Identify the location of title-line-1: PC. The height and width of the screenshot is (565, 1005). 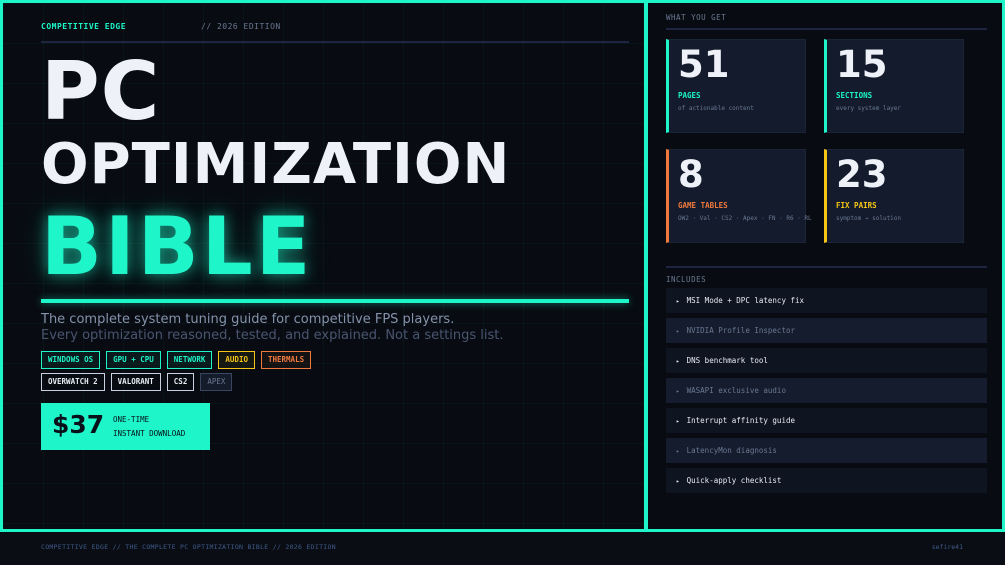
(101, 91).